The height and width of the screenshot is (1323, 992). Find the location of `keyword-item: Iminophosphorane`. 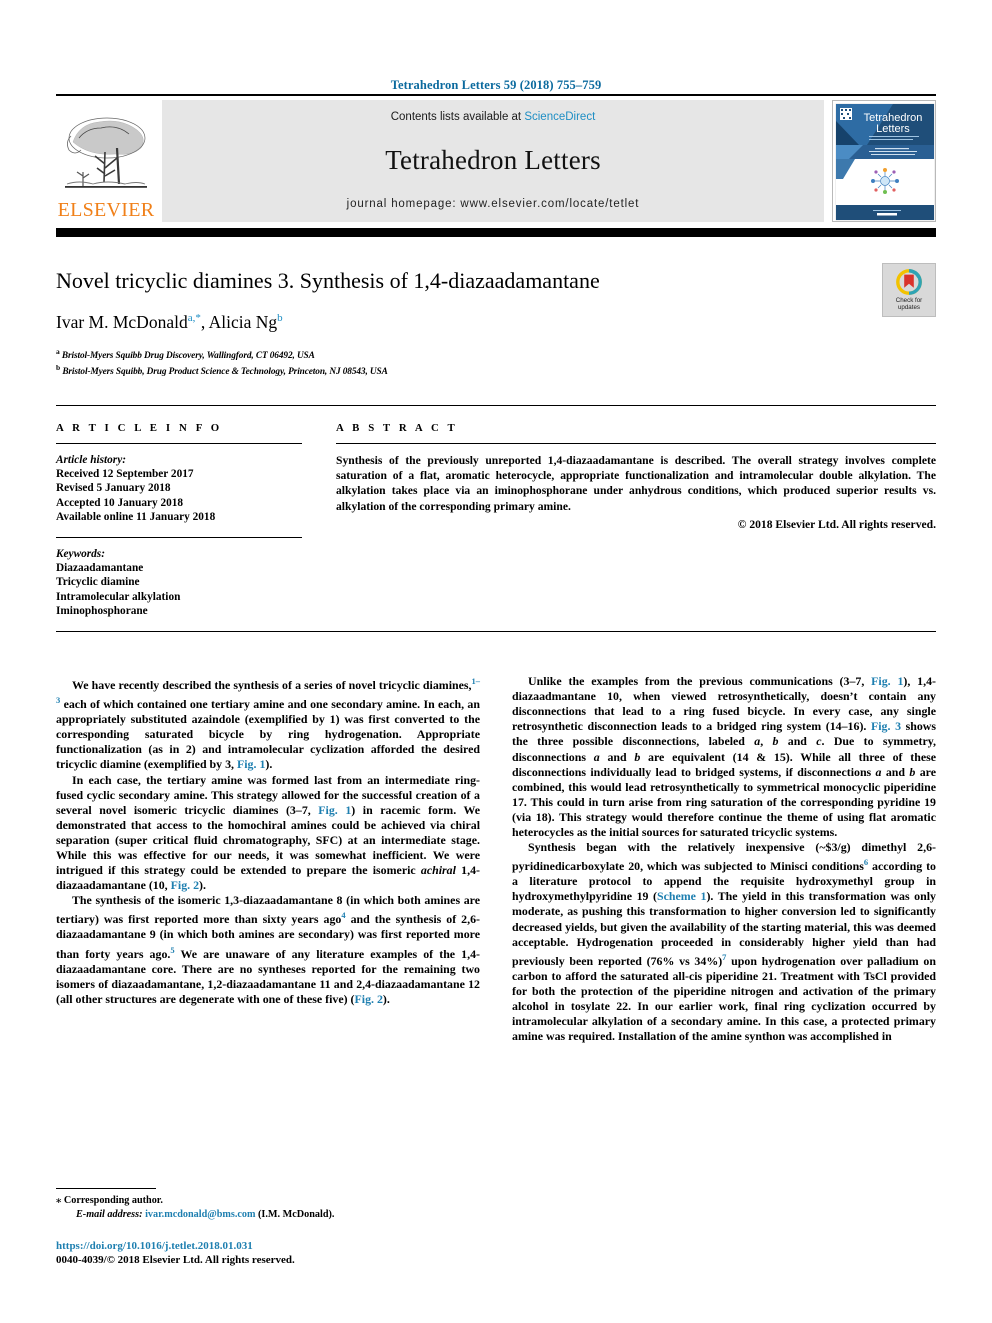

keyword-item: Iminophosphorane is located at coordinates (102, 610).